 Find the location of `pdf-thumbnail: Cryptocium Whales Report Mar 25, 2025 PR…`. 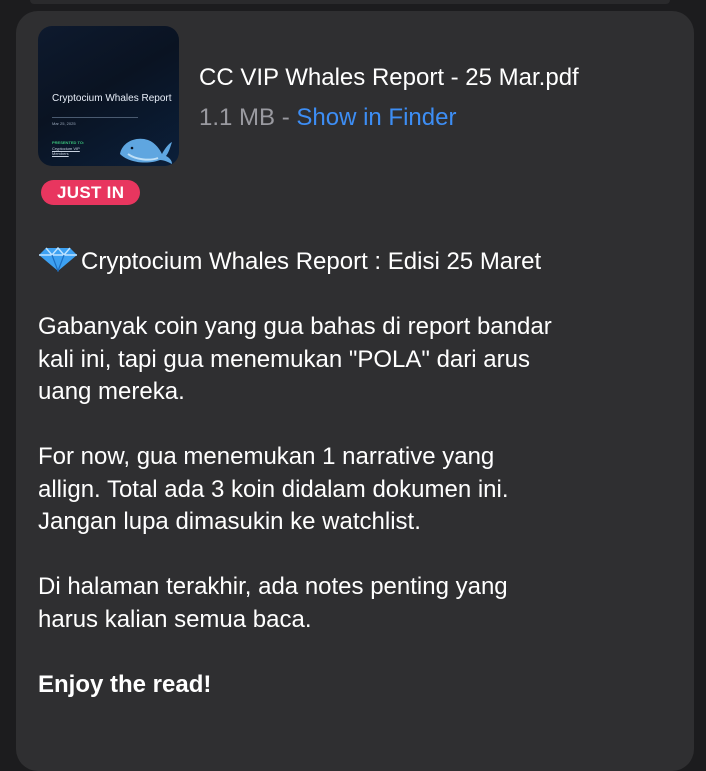

pdf-thumbnail: Cryptocium Whales Report Mar 25, 2025 PR… is located at coordinates (108, 96).